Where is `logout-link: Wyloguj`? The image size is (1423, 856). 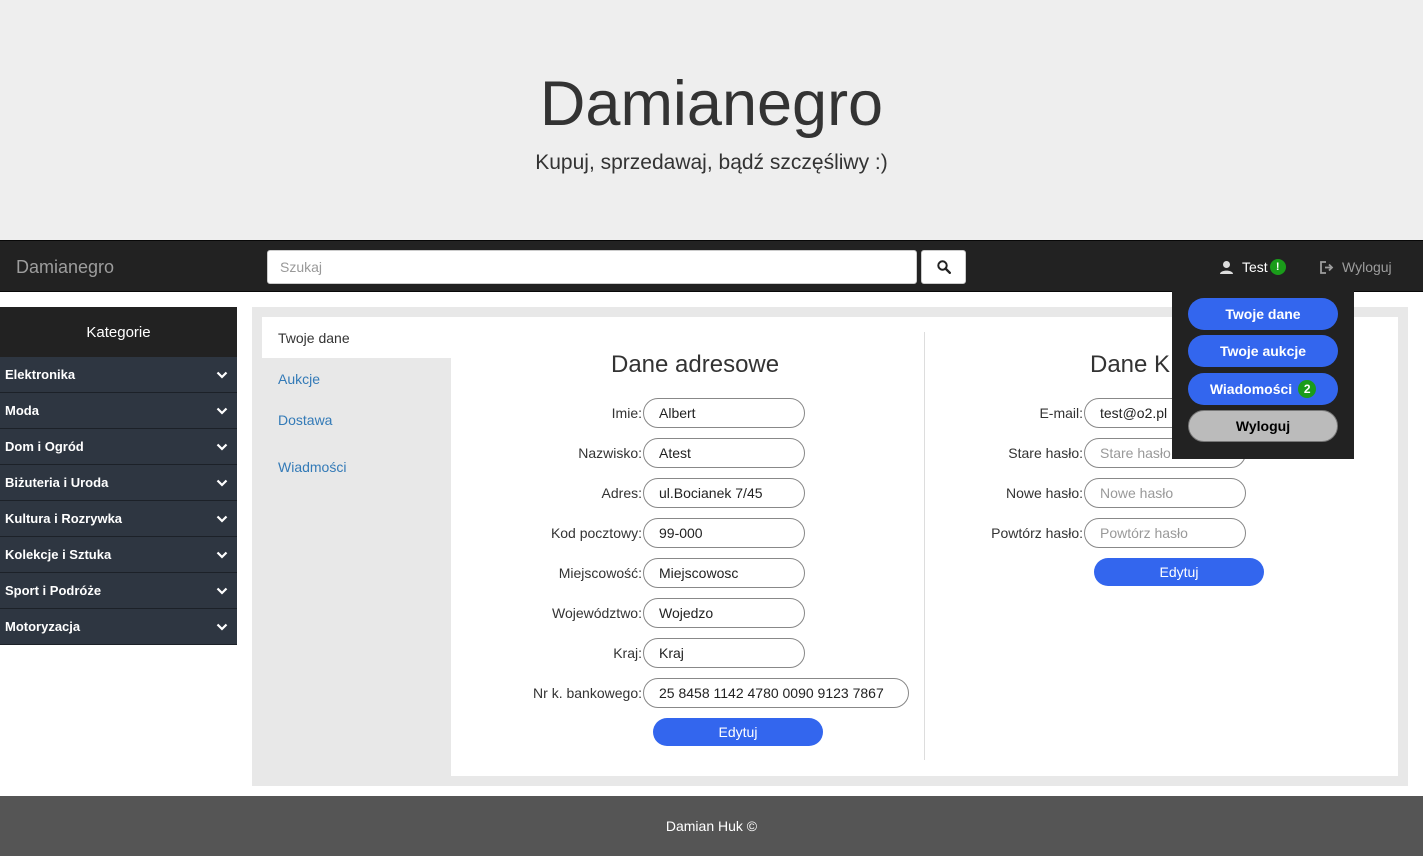
logout-link: Wyloguj is located at coordinates (1355, 267).